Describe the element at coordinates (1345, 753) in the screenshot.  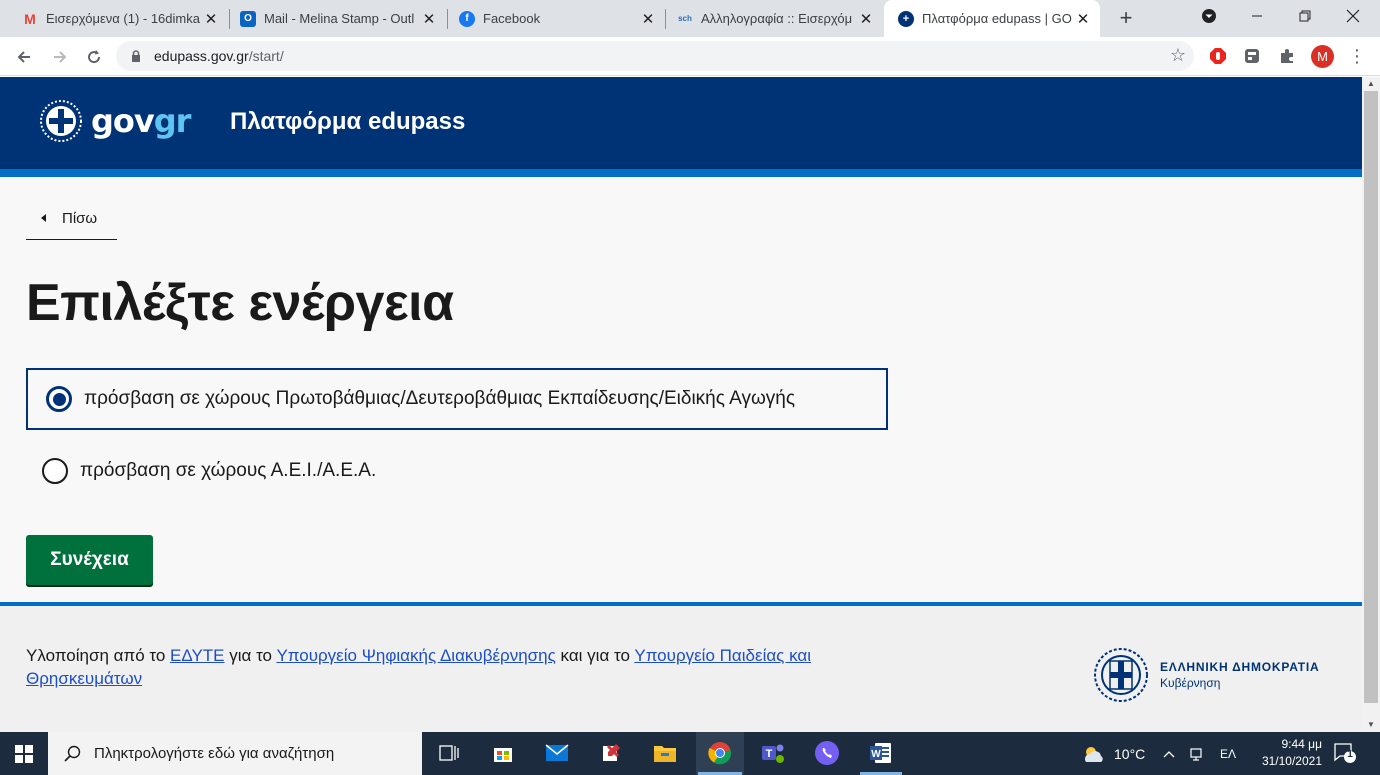
I see `notification-icon: 1` at that location.